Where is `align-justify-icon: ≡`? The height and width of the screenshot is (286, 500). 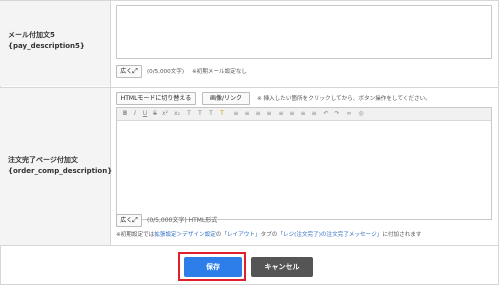
align-justify-icon: ≡ is located at coordinates (314, 114).